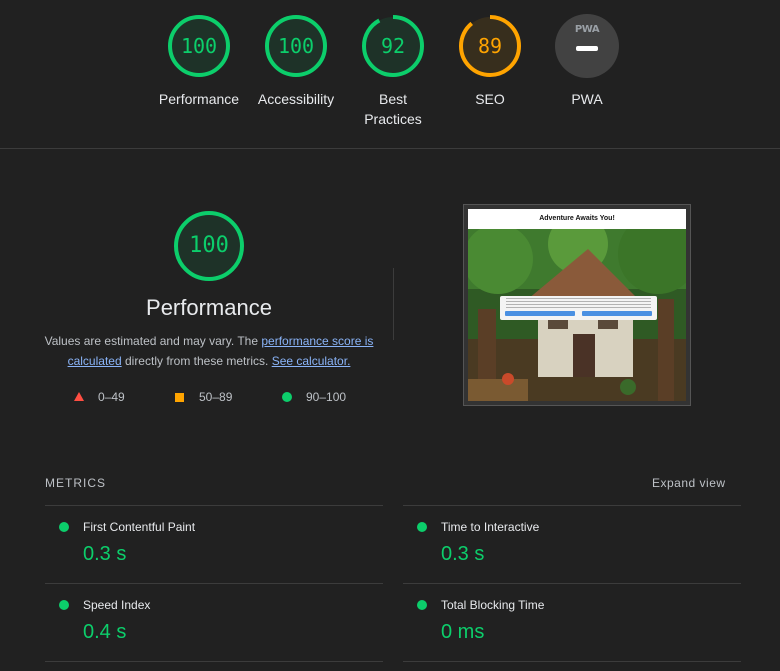 Image resolution: width=780 pixels, height=671 pixels. What do you see at coordinates (296, 99) in the screenshot?
I see `gauge-label: Accessibility` at bounding box center [296, 99].